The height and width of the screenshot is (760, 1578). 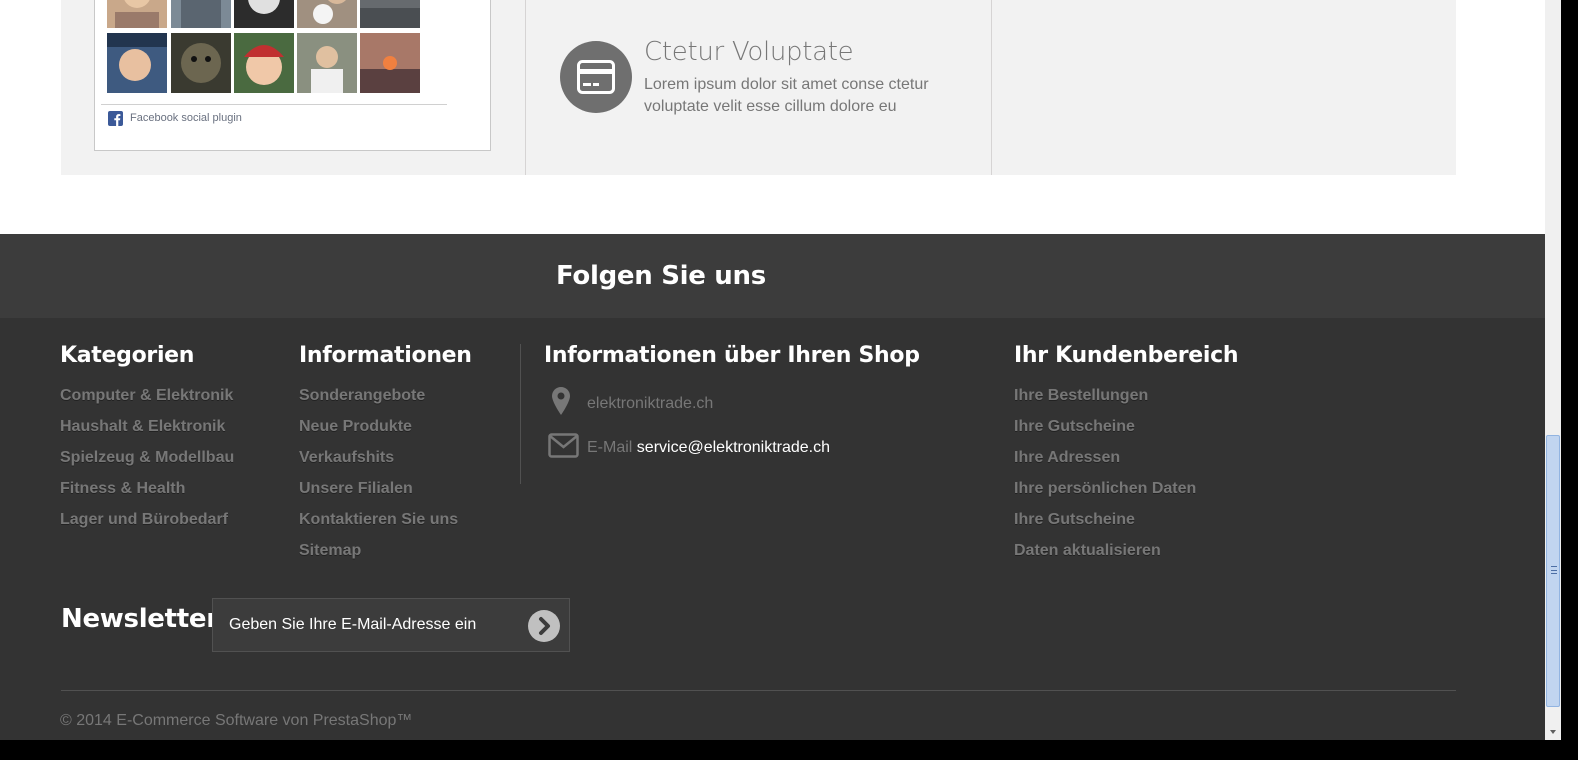 I want to click on email-link: service@elektroniktrade.ch, so click(x=733, y=447).